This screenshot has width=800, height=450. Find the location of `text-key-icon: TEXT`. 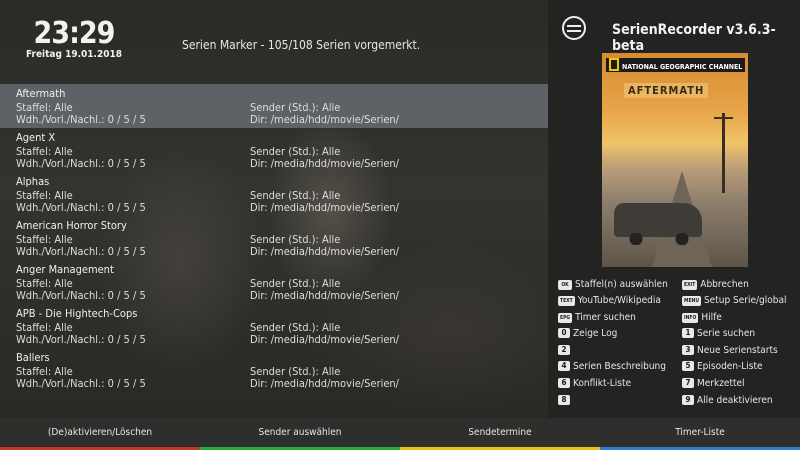

text-key-icon: TEXT is located at coordinates (566, 301).